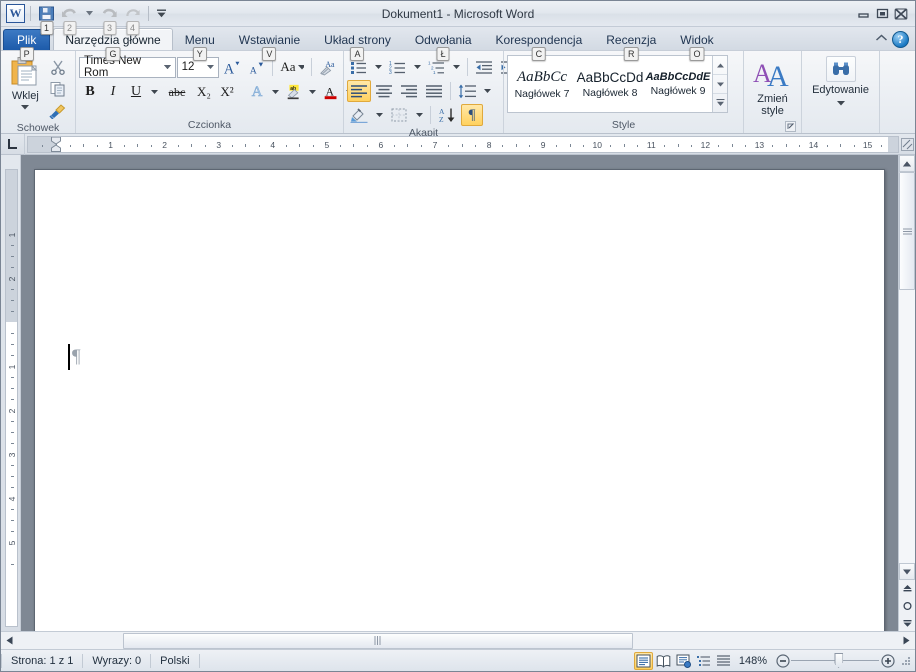 Image resolution: width=916 pixels, height=672 pixels. I want to click on highlight-button: ab, so click(294, 92).